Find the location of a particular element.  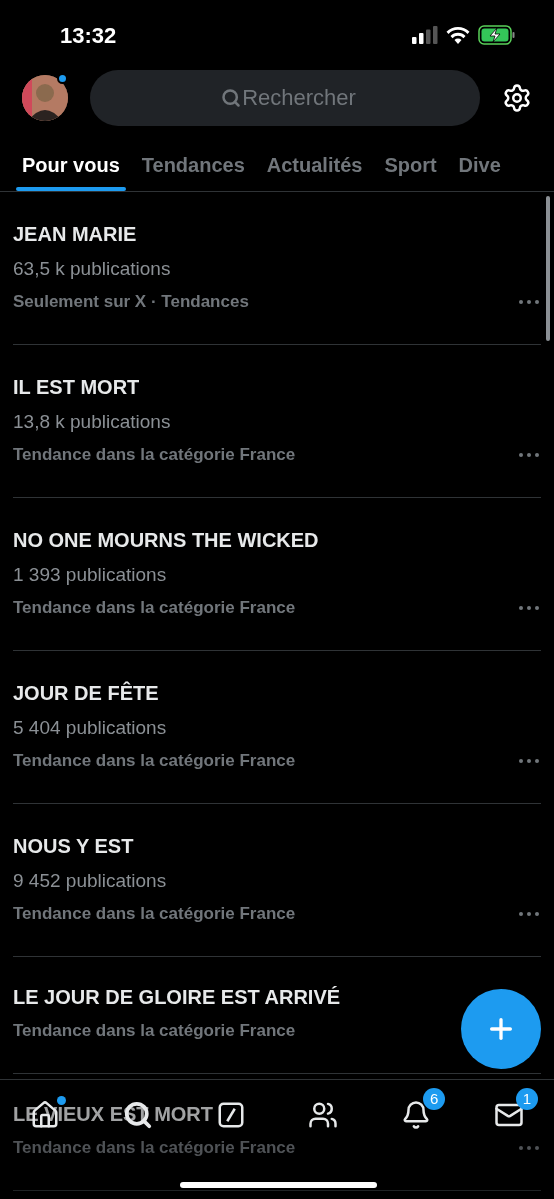

tab: Sport is located at coordinates (410, 165).